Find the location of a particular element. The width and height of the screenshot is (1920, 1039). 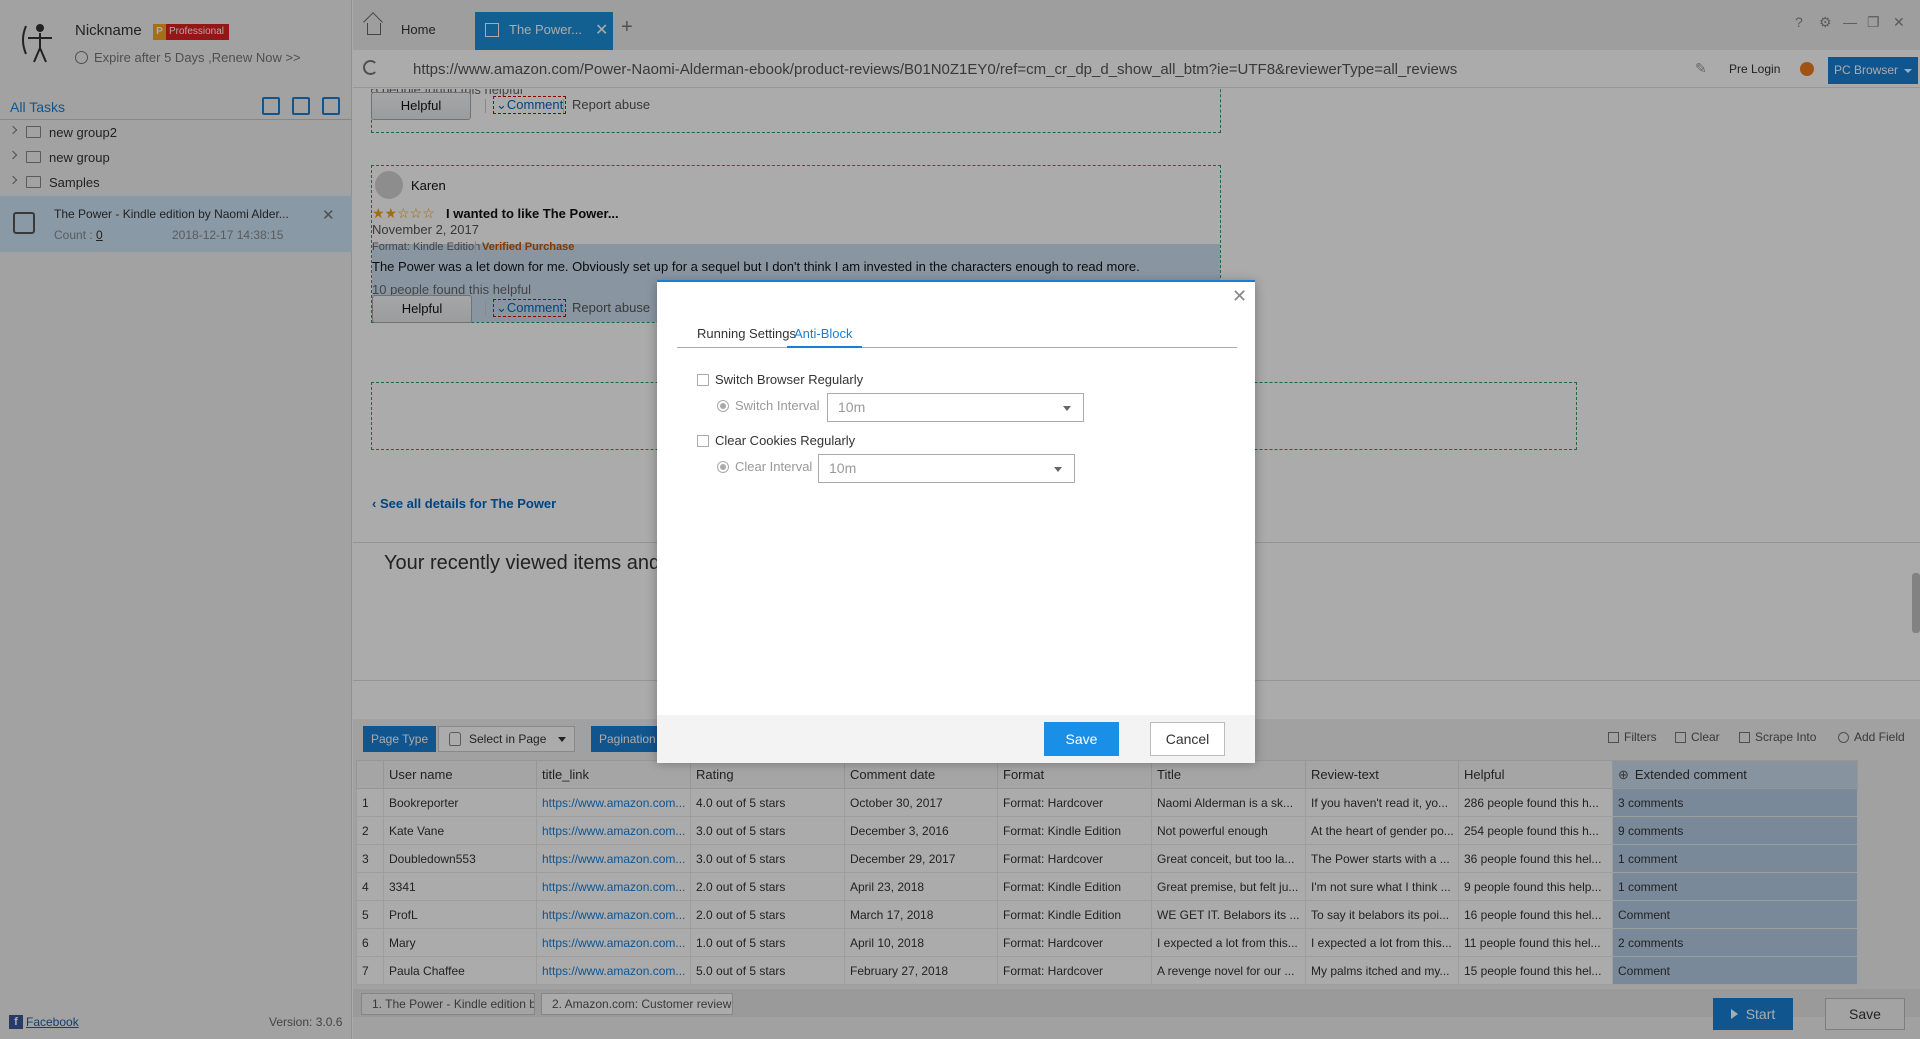

close-icon: ✕ is located at coordinates (1239, 296).